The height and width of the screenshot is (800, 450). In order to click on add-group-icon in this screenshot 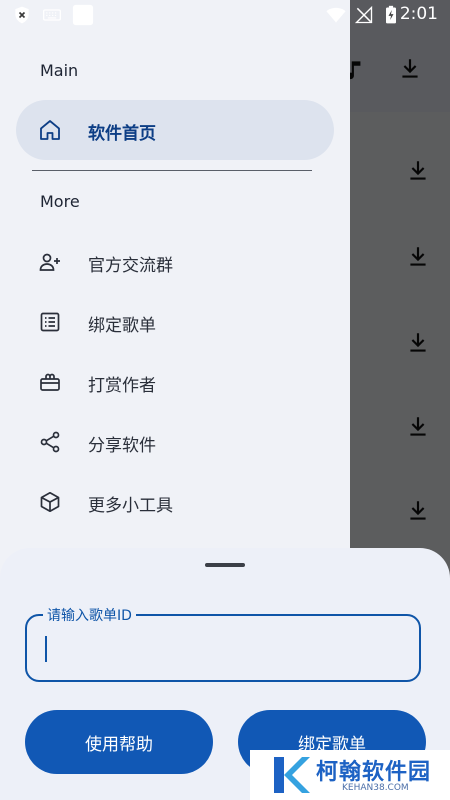, I will do `click(50, 262)`.